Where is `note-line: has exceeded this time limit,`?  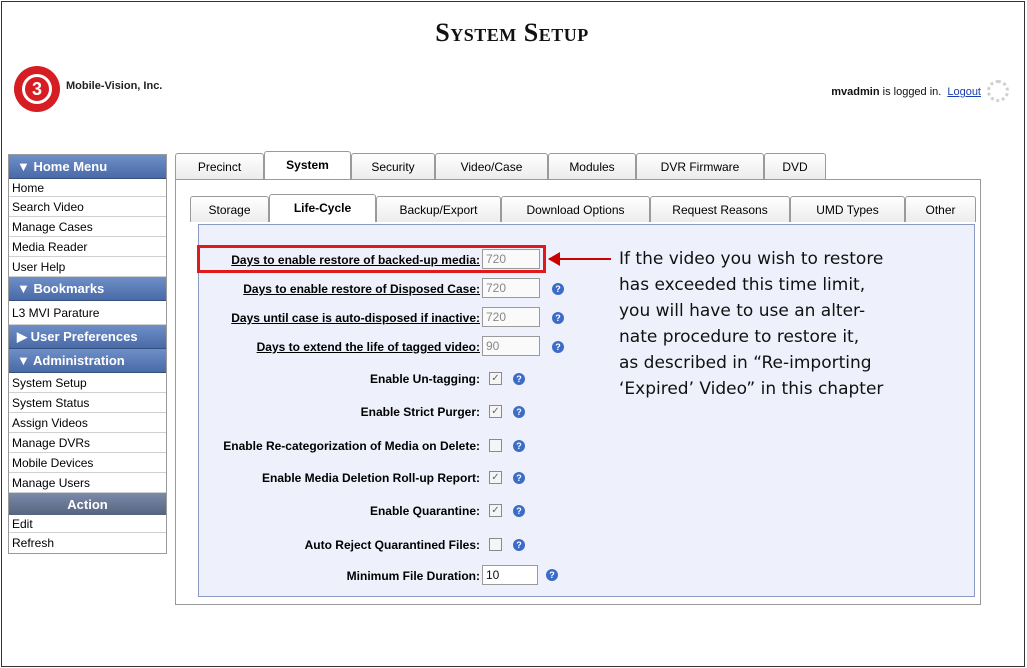 note-line: has exceeded this time limit, is located at coordinates (742, 285).